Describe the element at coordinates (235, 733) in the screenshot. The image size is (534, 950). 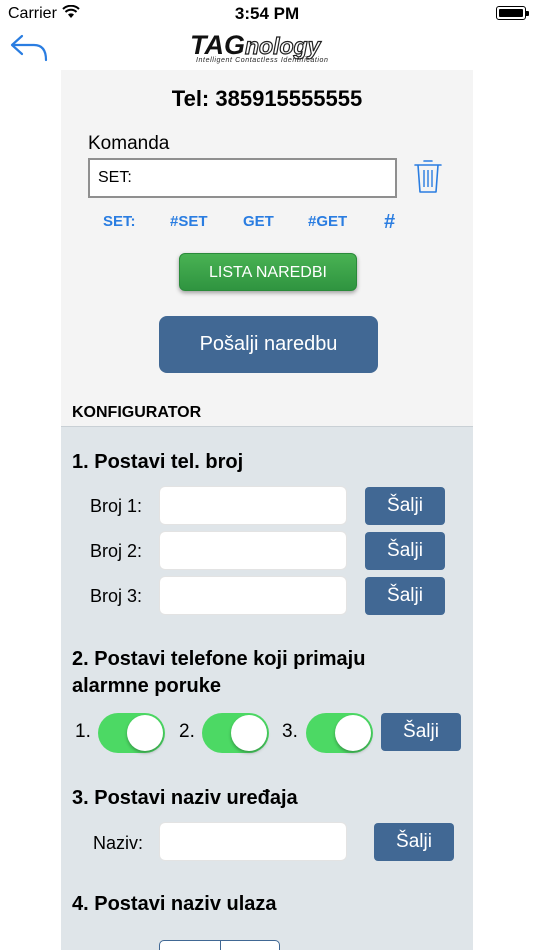
I see `alarm-phone-2-toggle` at that location.